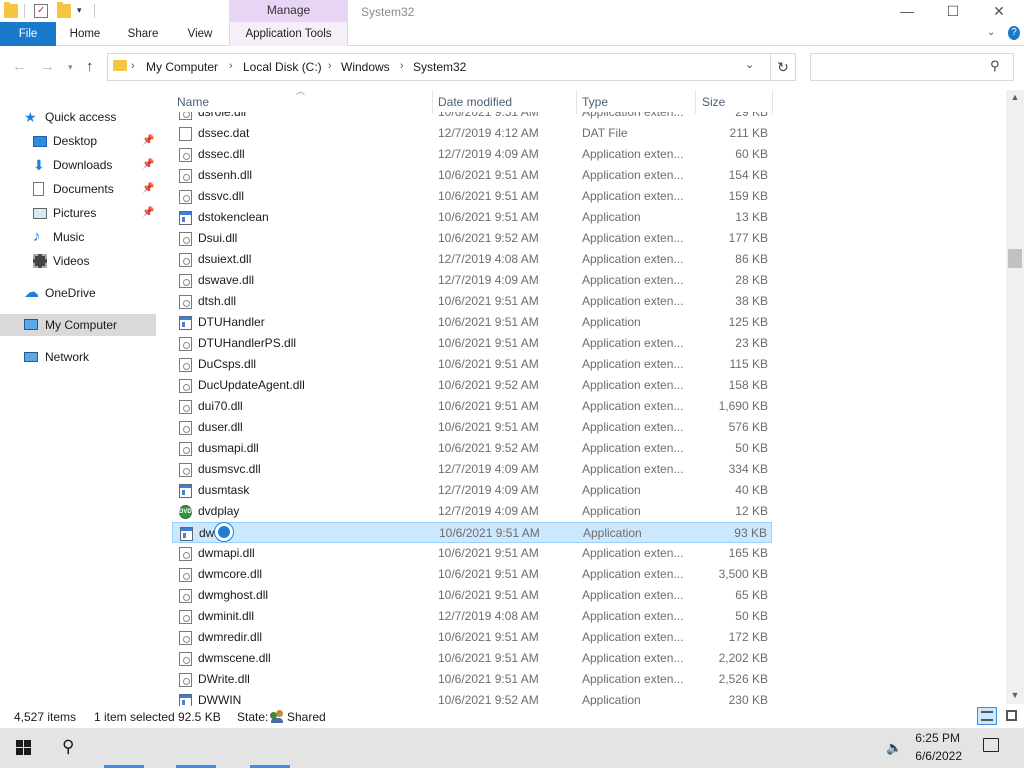  Describe the element at coordinates (70, 67) in the screenshot. I see `recent-locations-icon: ▾` at that location.